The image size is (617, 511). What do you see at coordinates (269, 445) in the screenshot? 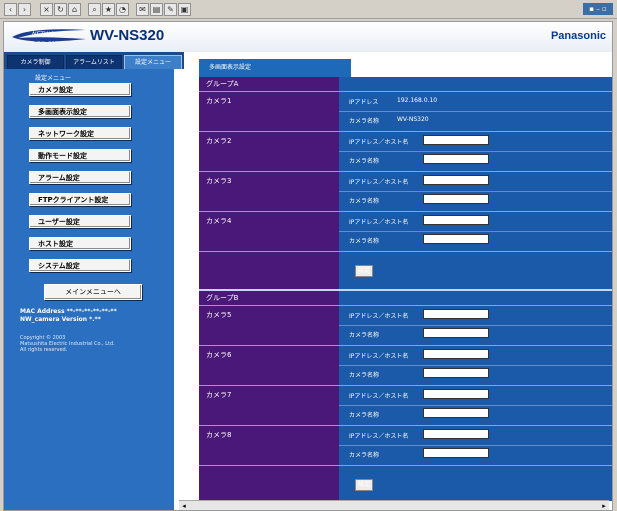
I see `camera-8-label: カメラ8` at bounding box center [269, 445].